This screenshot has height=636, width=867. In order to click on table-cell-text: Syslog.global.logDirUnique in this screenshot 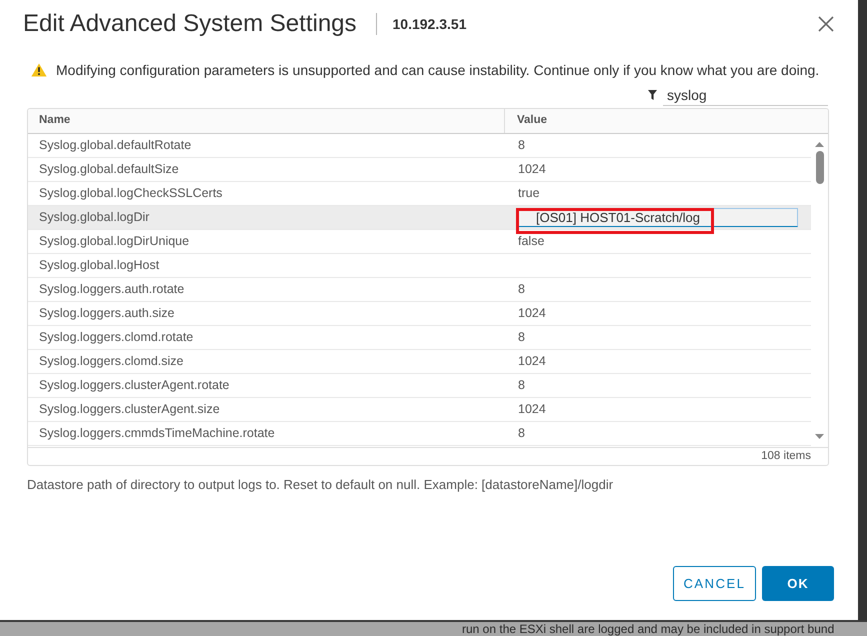, I will do `click(114, 241)`.